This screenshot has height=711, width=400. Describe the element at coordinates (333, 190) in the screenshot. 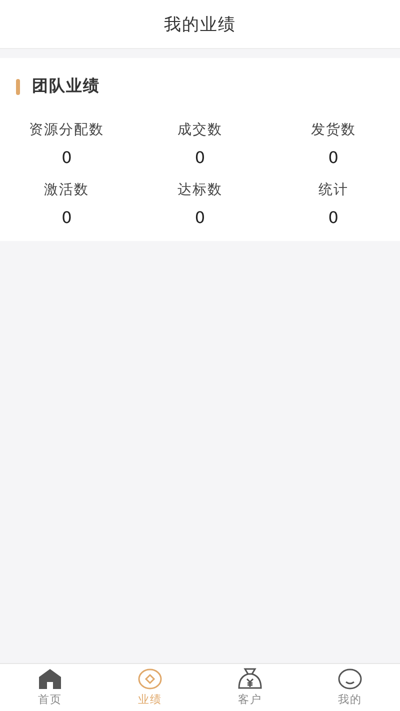

I see `stat-label: 统计` at that location.